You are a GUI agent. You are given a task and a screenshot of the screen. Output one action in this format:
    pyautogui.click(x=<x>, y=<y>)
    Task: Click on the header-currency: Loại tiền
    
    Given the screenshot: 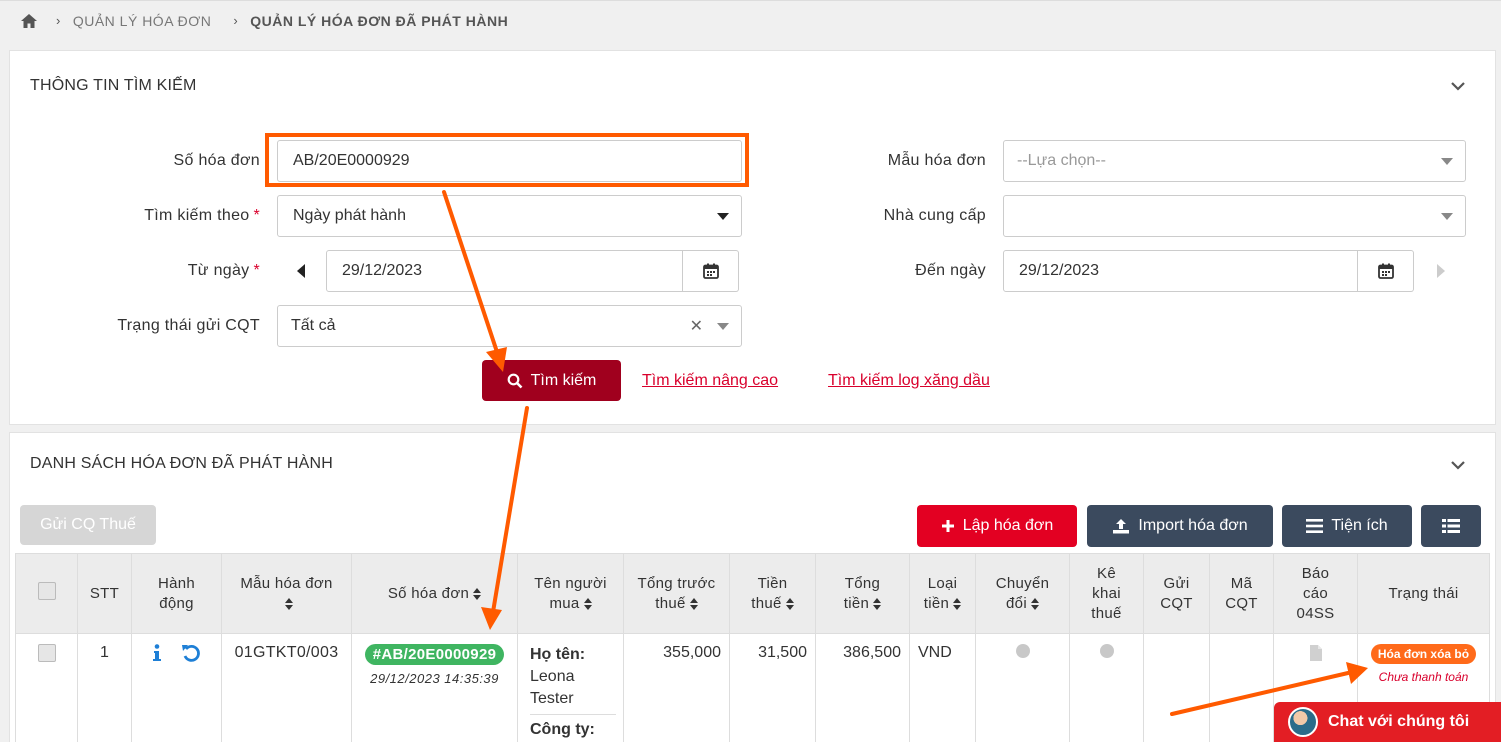 What is the action you would take?
    pyautogui.click(x=942, y=593)
    